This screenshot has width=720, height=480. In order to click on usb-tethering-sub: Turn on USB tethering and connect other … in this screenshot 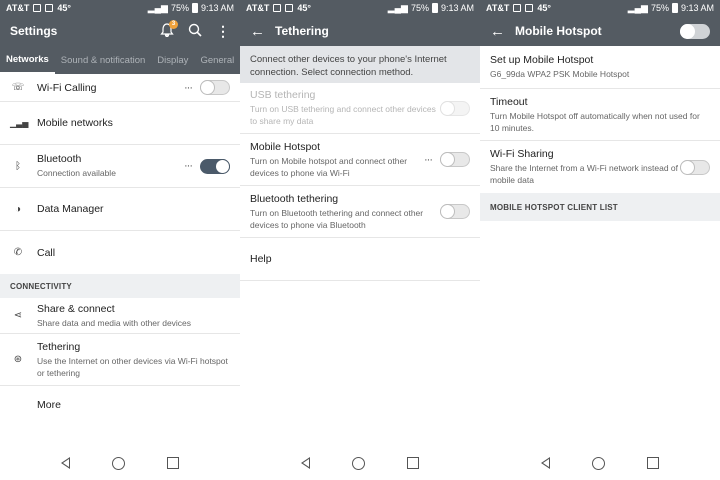, I will do `click(343, 115)`.